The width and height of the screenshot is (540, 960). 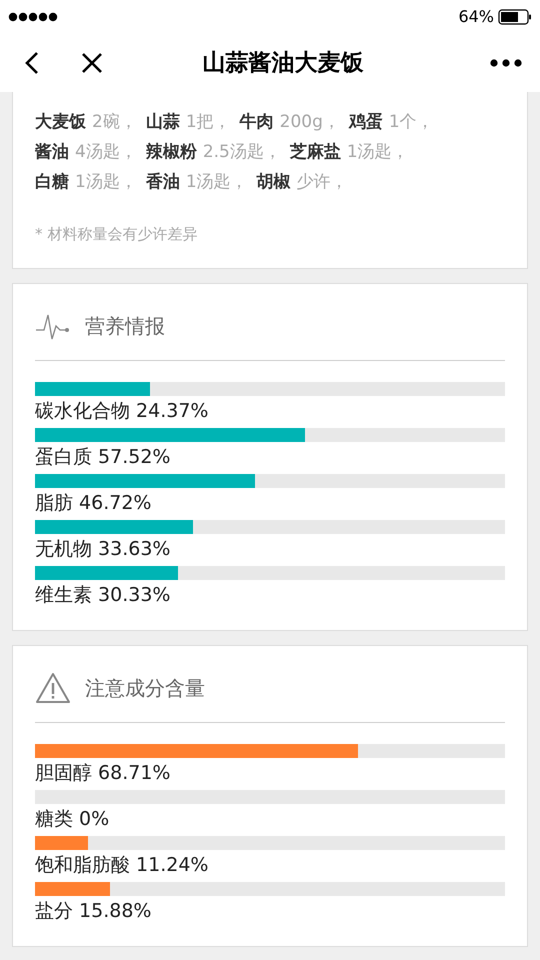 What do you see at coordinates (476, 17) in the screenshot?
I see `battery-percent: 64%` at bounding box center [476, 17].